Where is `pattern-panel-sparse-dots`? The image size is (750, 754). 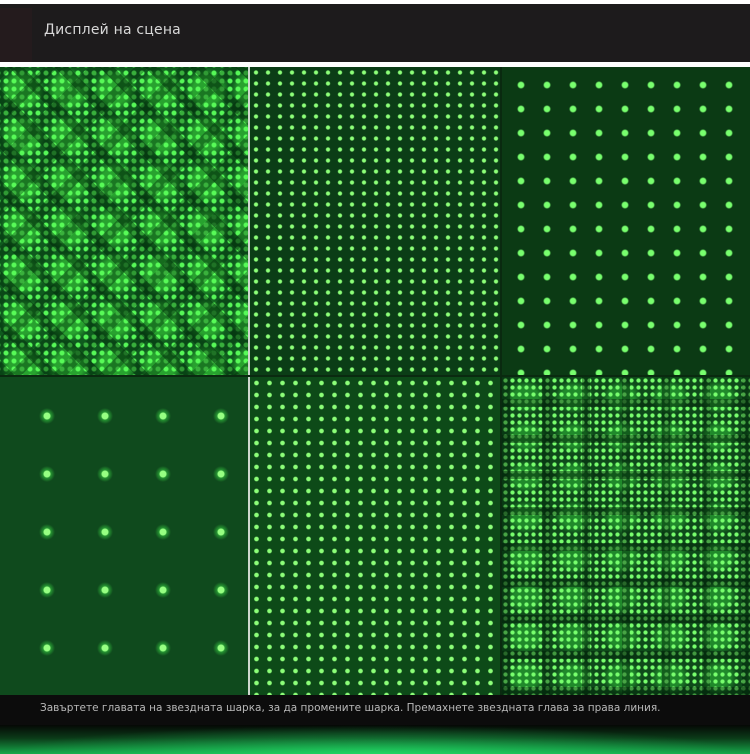 pattern-panel-sparse-dots is located at coordinates (626, 221).